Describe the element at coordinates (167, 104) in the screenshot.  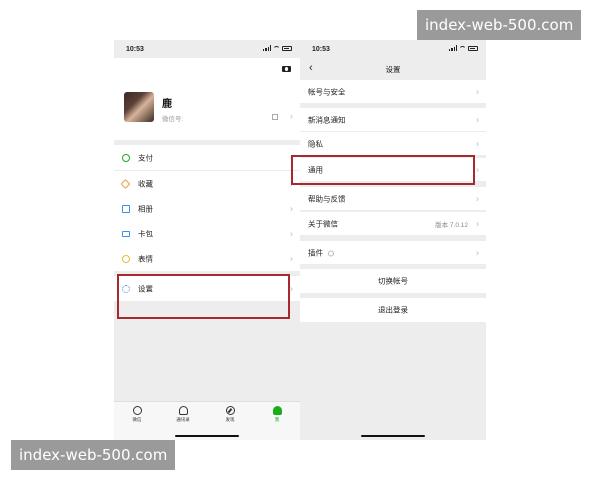
I see `profile-name: 鹿` at that location.